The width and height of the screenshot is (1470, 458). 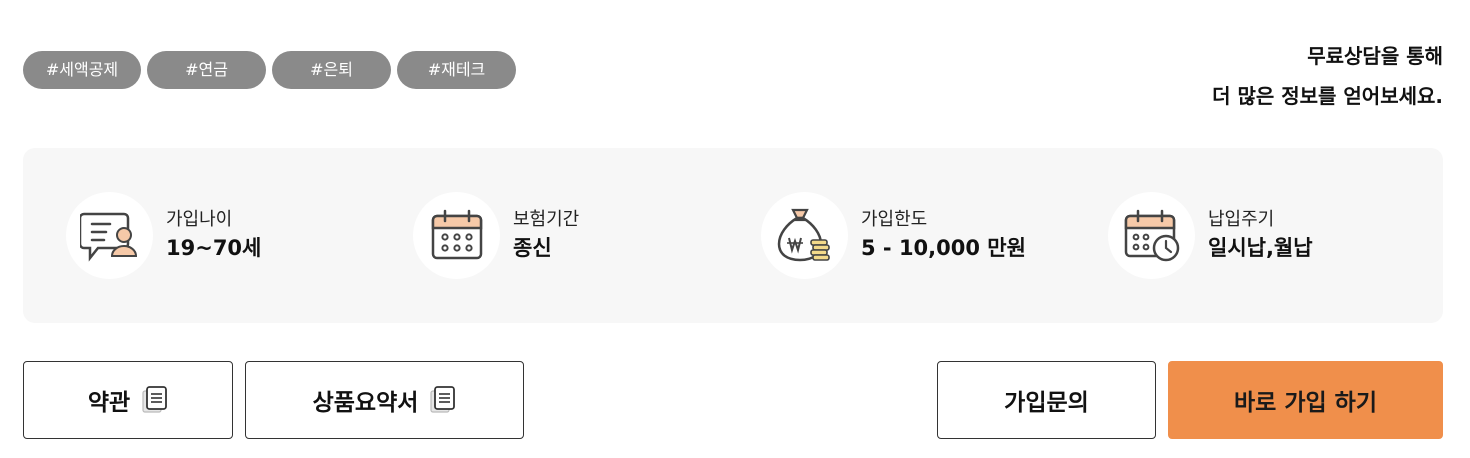 What do you see at coordinates (109, 235) in the screenshot?
I see `age-chat-person-icon` at bounding box center [109, 235].